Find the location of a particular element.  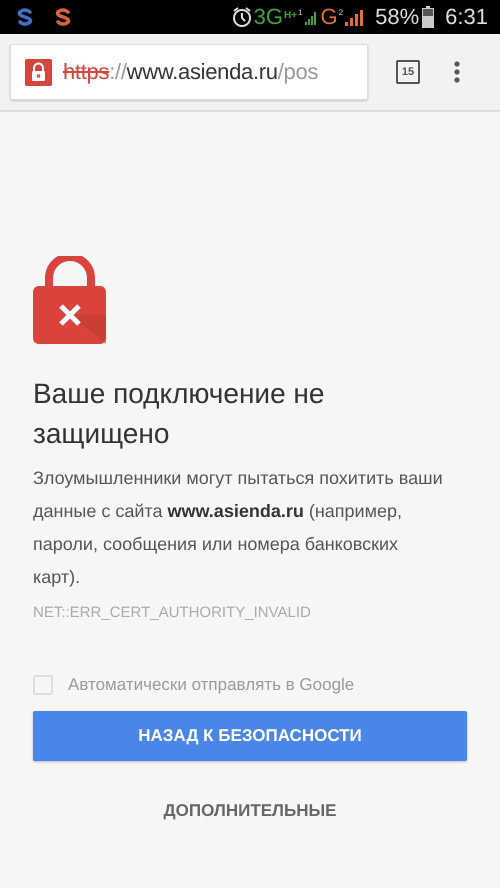

error-code: NET::ERR_CERT_AUTHORITY_INVALID is located at coordinates (172, 612).